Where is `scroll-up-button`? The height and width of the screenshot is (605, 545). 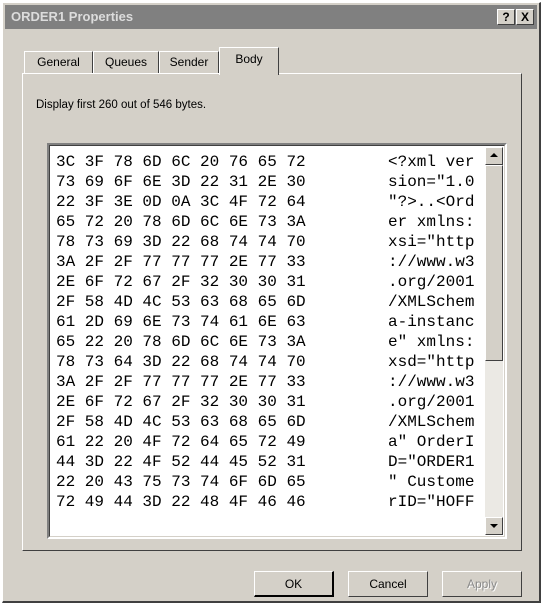 scroll-up-button is located at coordinates (494, 156).